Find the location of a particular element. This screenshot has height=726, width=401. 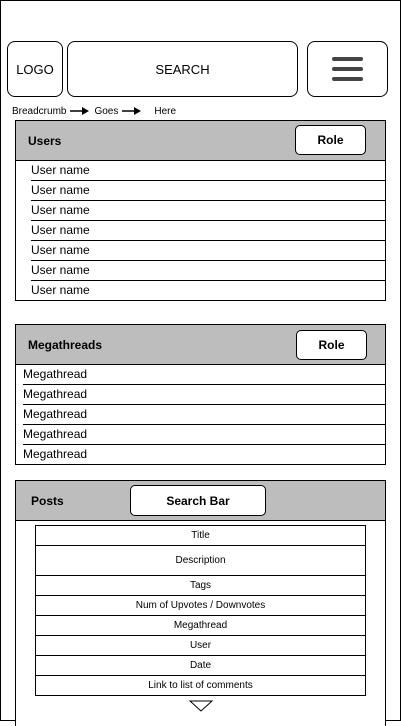

post-field-comments-link: Link to list of comments is located at coordinates (200, 685).